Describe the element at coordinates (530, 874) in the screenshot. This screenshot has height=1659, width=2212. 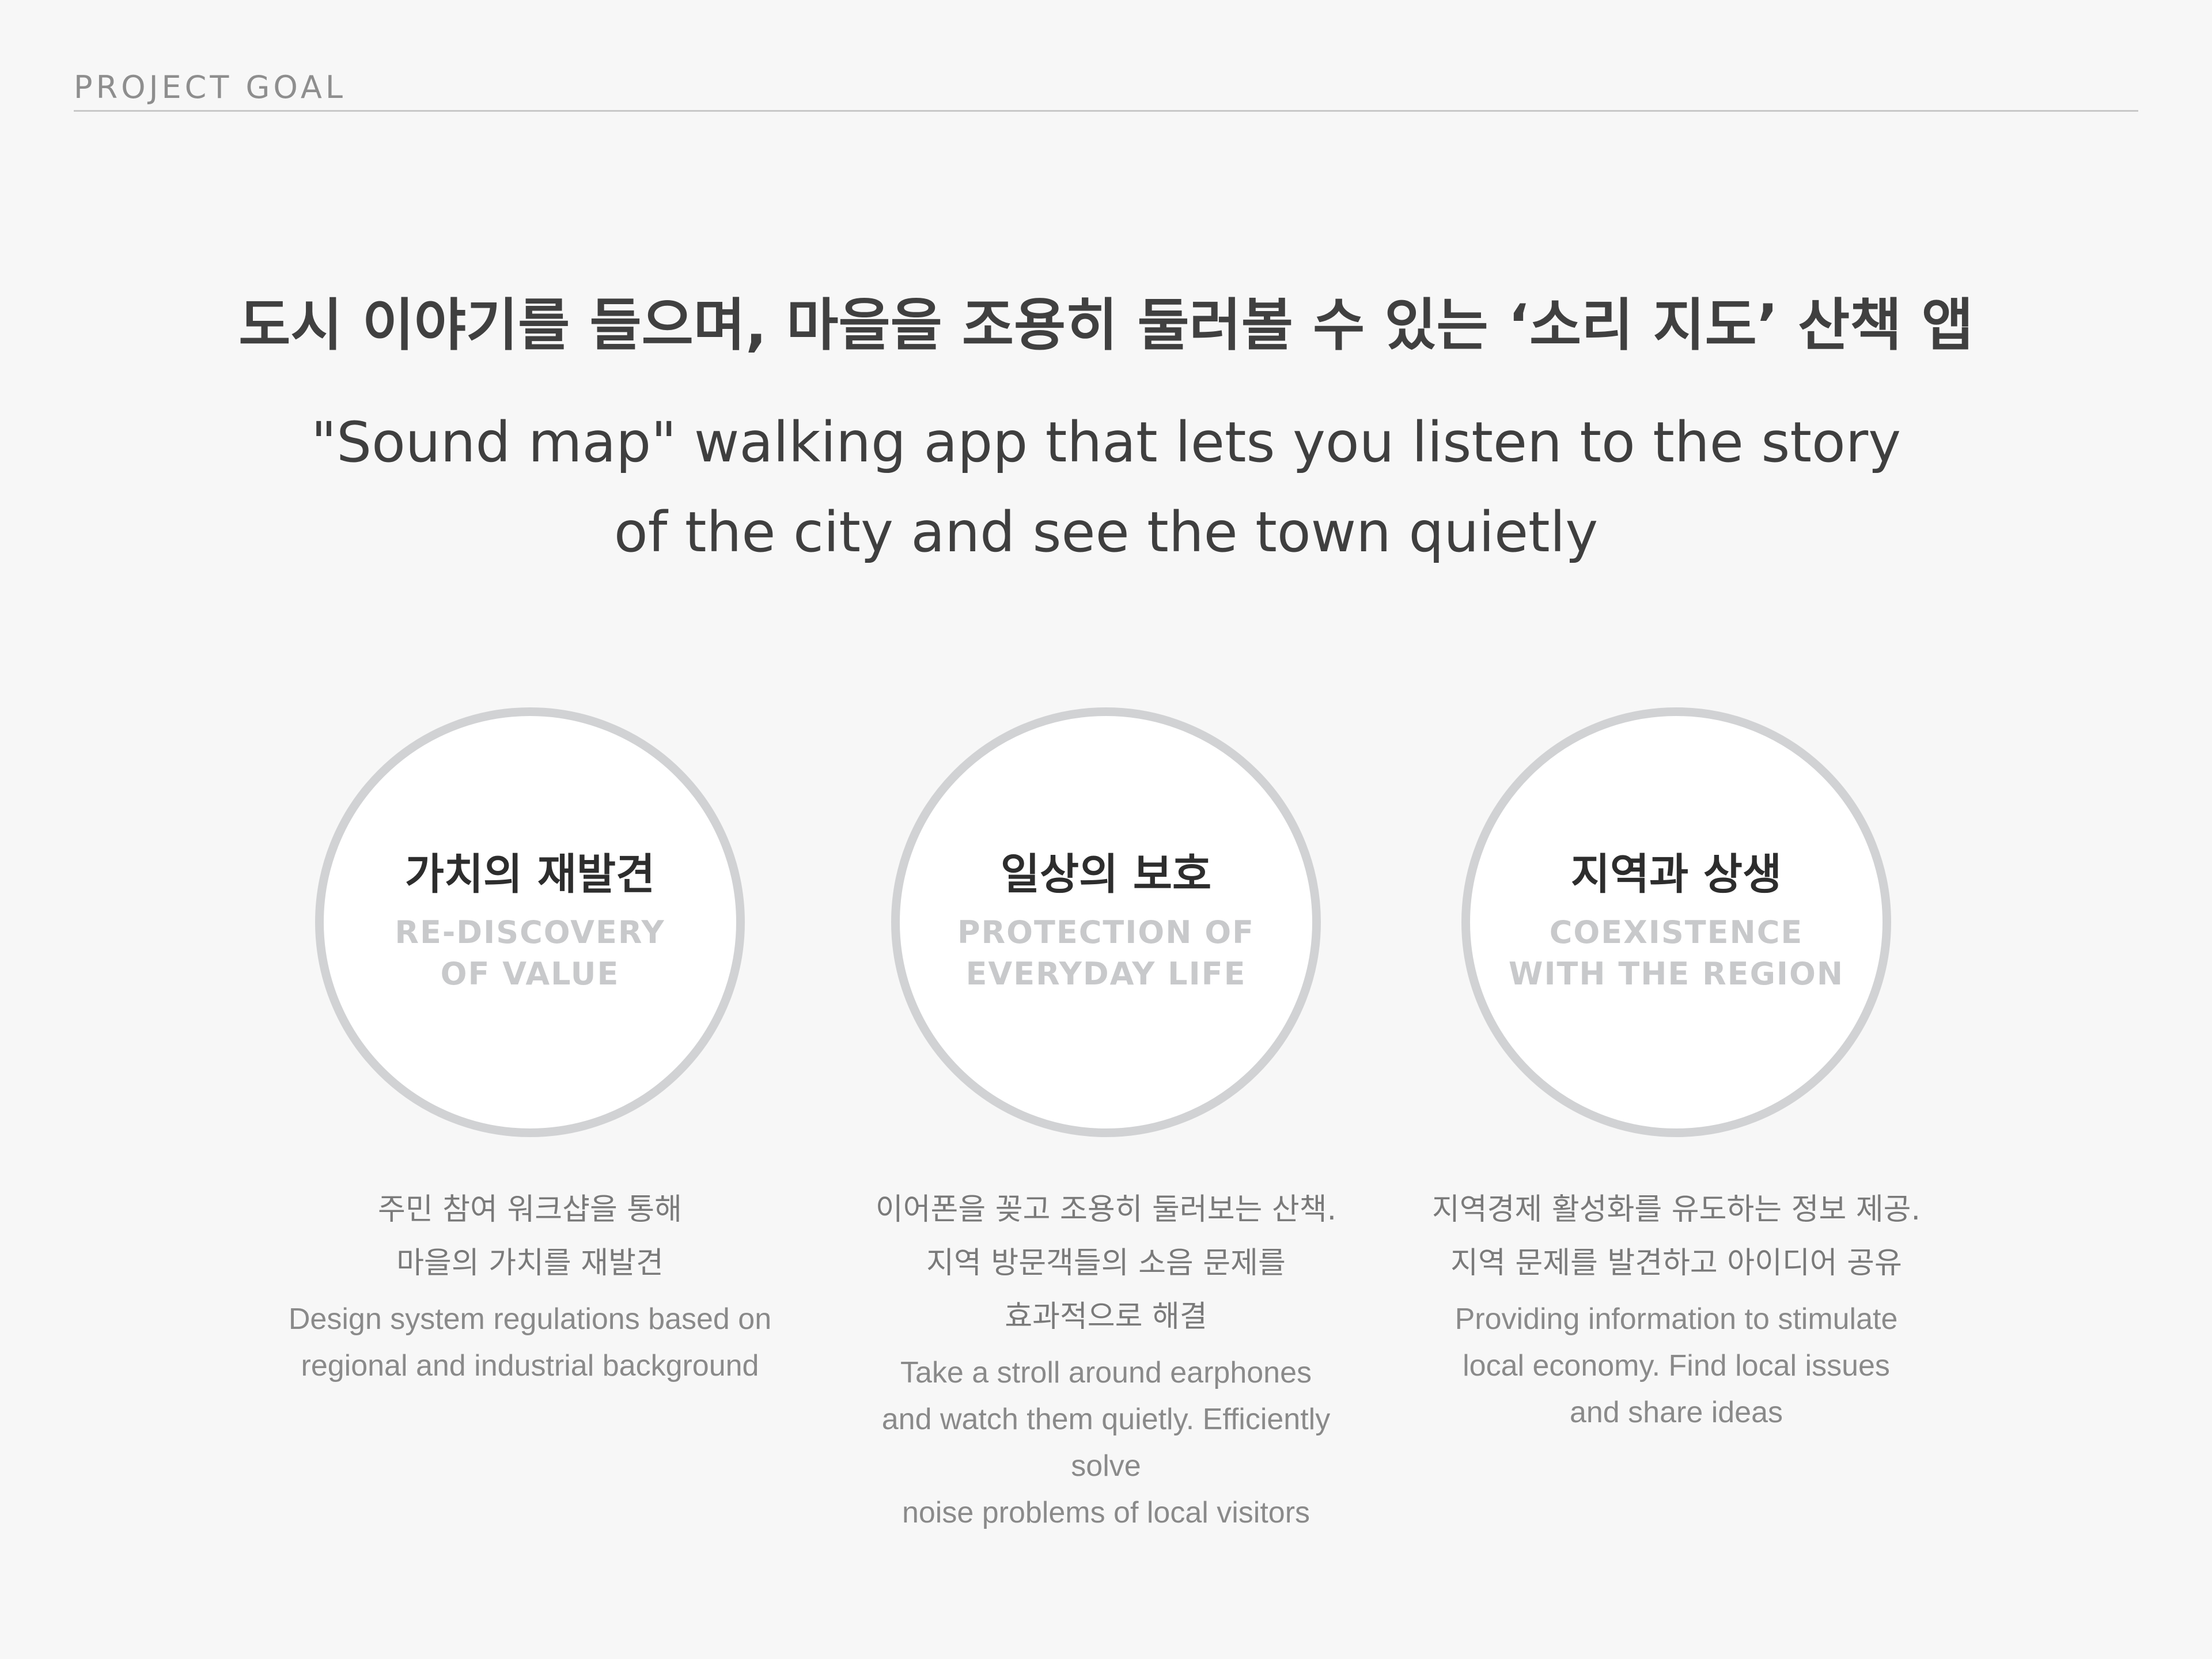
I see `goal-title-korean: 가치의 재발견` at that location.